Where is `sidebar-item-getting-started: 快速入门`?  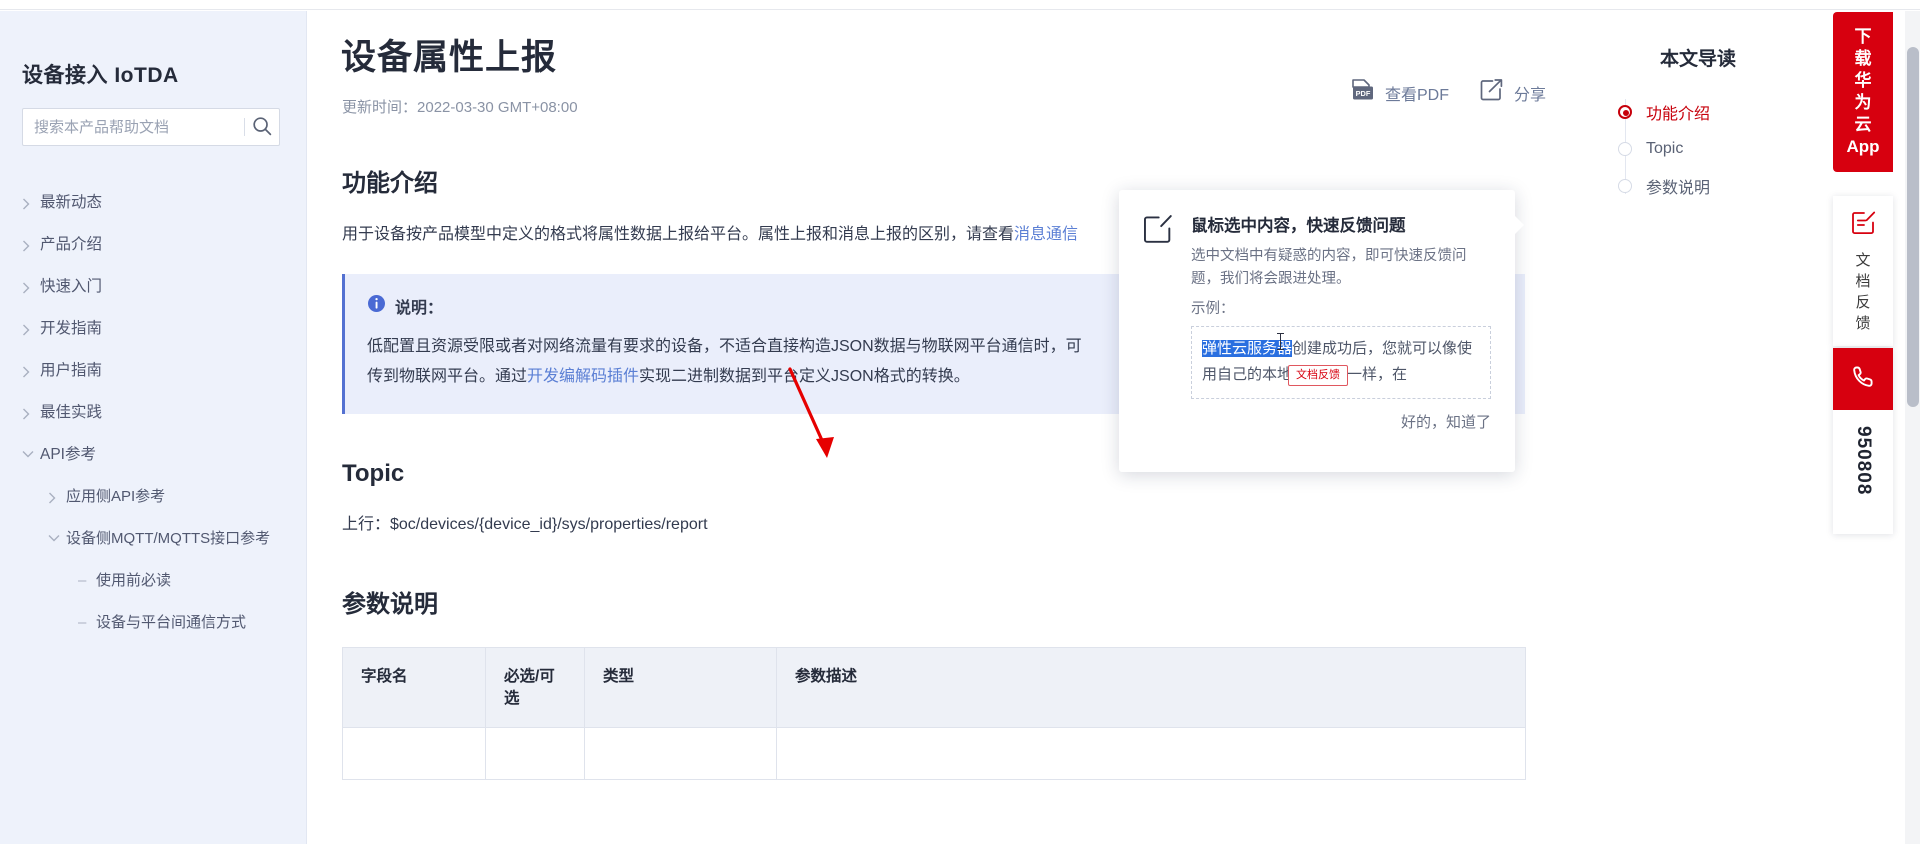
sidebar-item-getting-started: 快速入门 is located at coordinates (153, 287).